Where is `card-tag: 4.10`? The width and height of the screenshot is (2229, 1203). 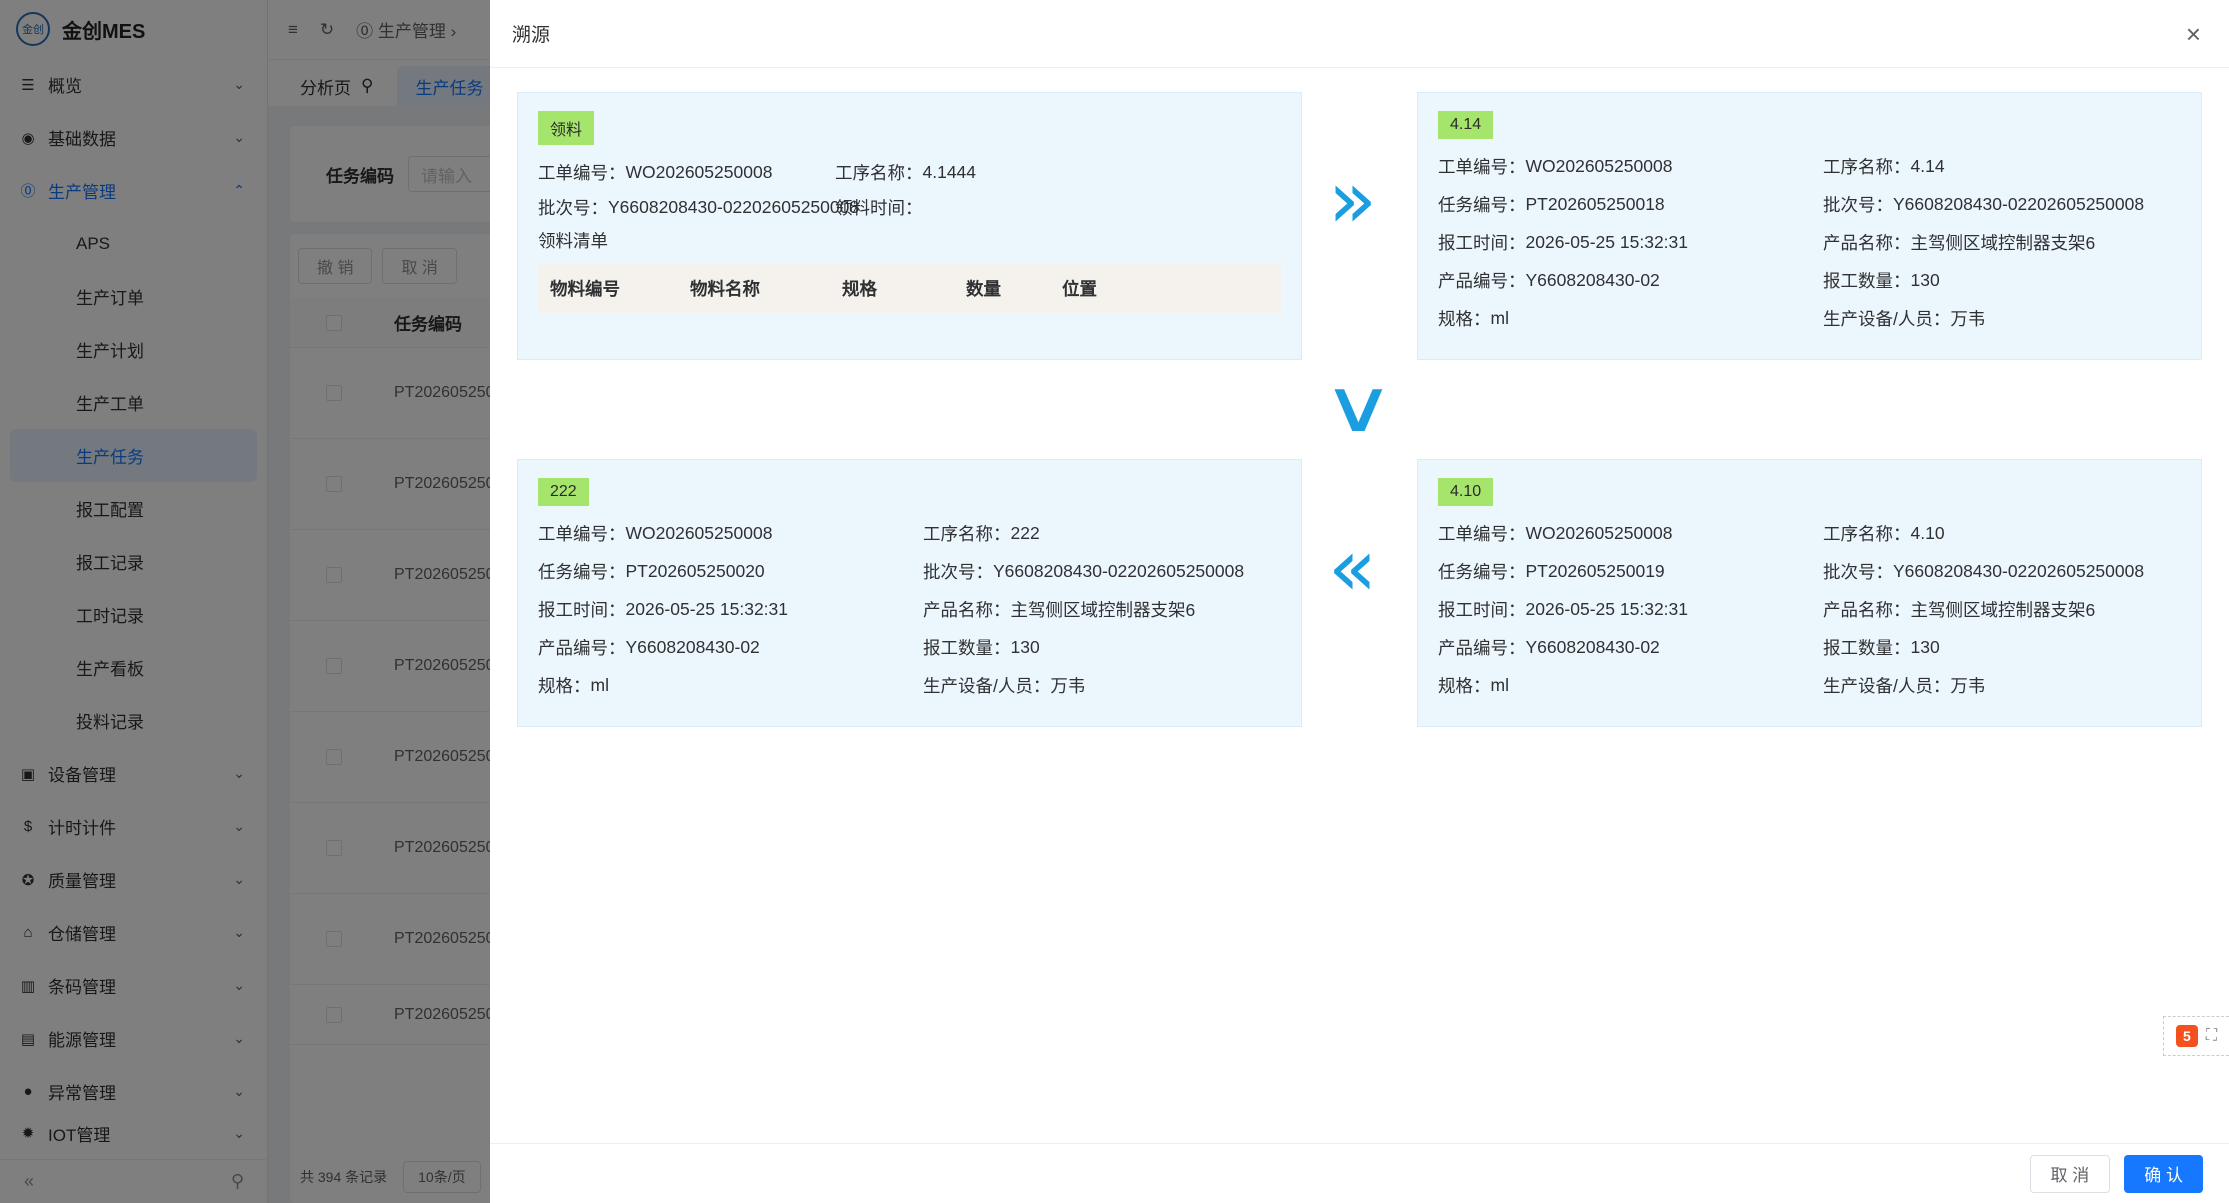 card-tag: 4.10 is located at coordinates (1466, 492).